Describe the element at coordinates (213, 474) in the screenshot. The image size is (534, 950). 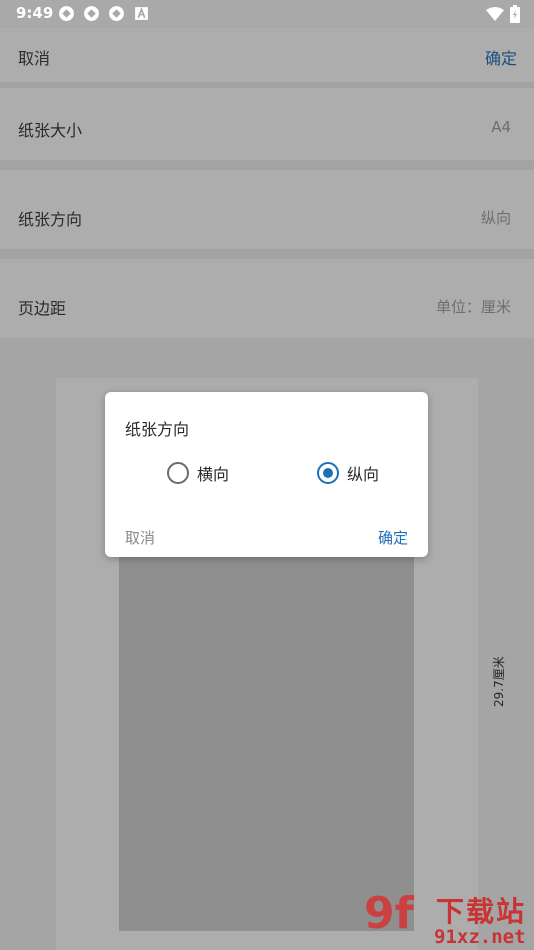
I see `landscape-label: 横向` at that location.